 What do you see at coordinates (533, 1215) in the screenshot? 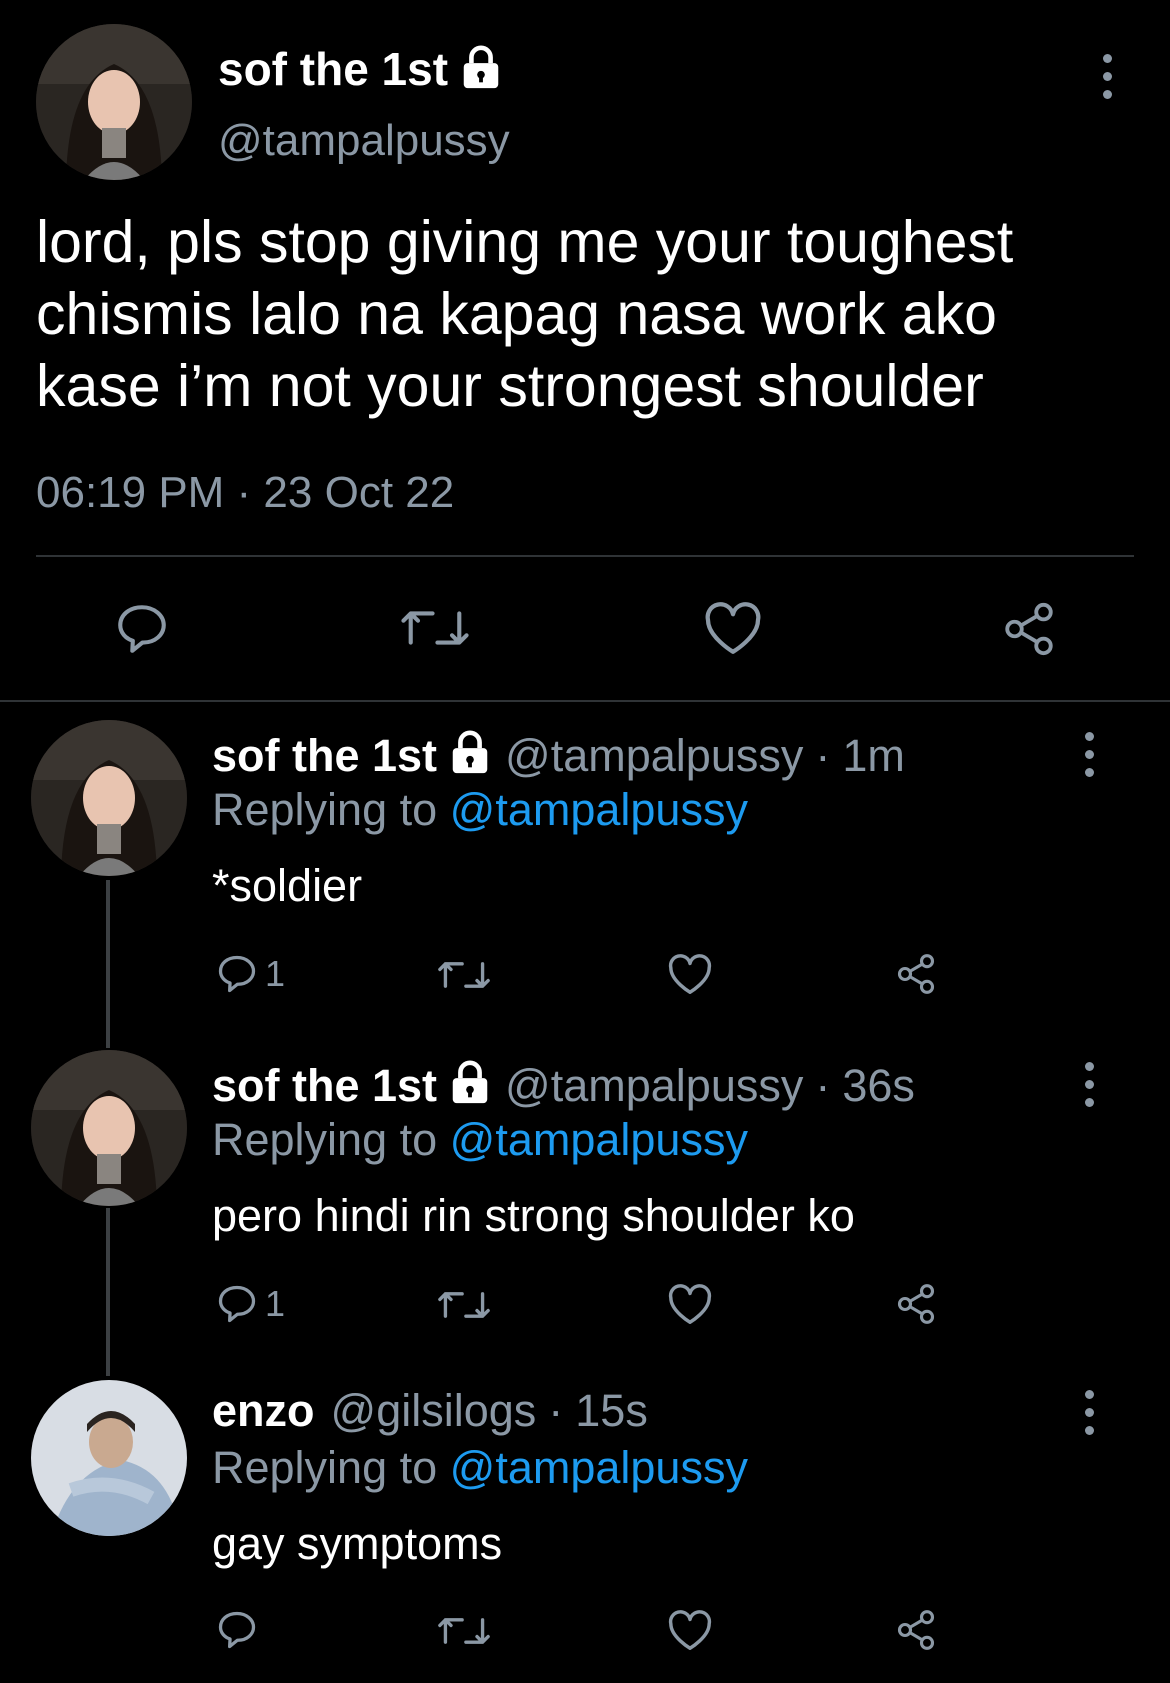
I see `reply-text: pero hindi rin strong shoulder ko` at bounding box center [533, 1215].